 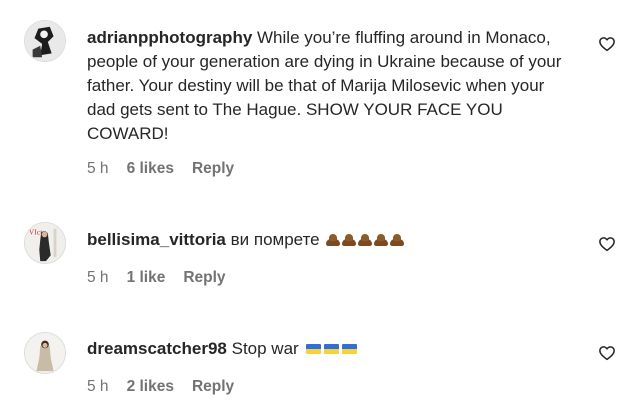 I want to click on comment-body: dreamscatcher98 Stop war, so click(x=332, y=349).